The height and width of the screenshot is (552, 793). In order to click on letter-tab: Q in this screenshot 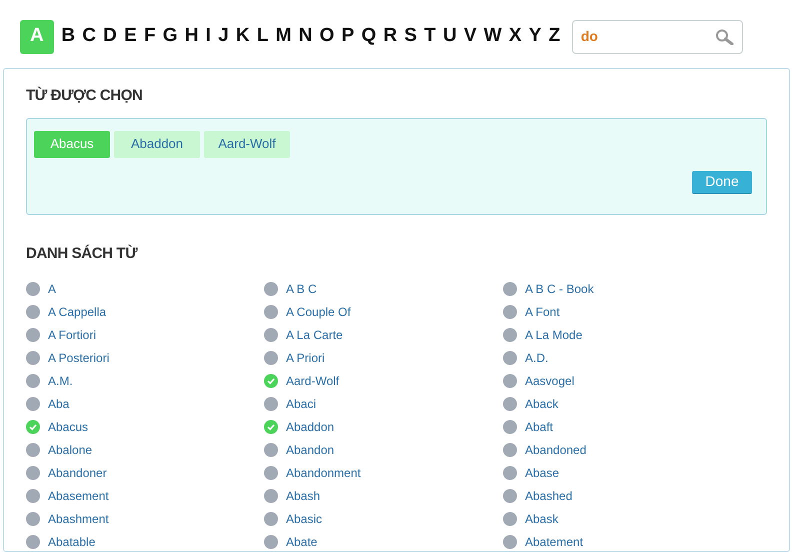, I will do `click(369, 37)`.